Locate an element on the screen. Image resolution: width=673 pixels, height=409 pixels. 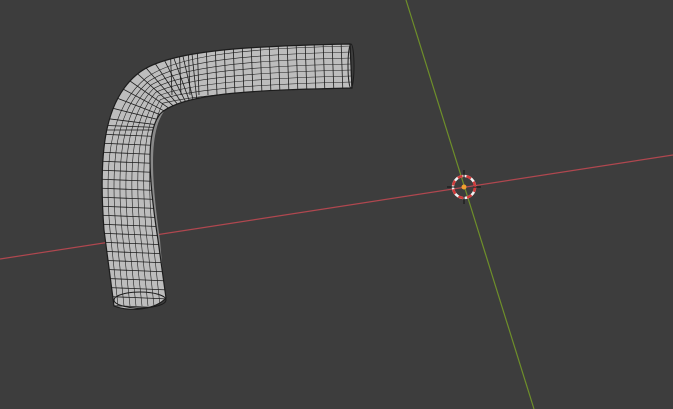
3d-cursor-icon is located at coordinates (464, 187).